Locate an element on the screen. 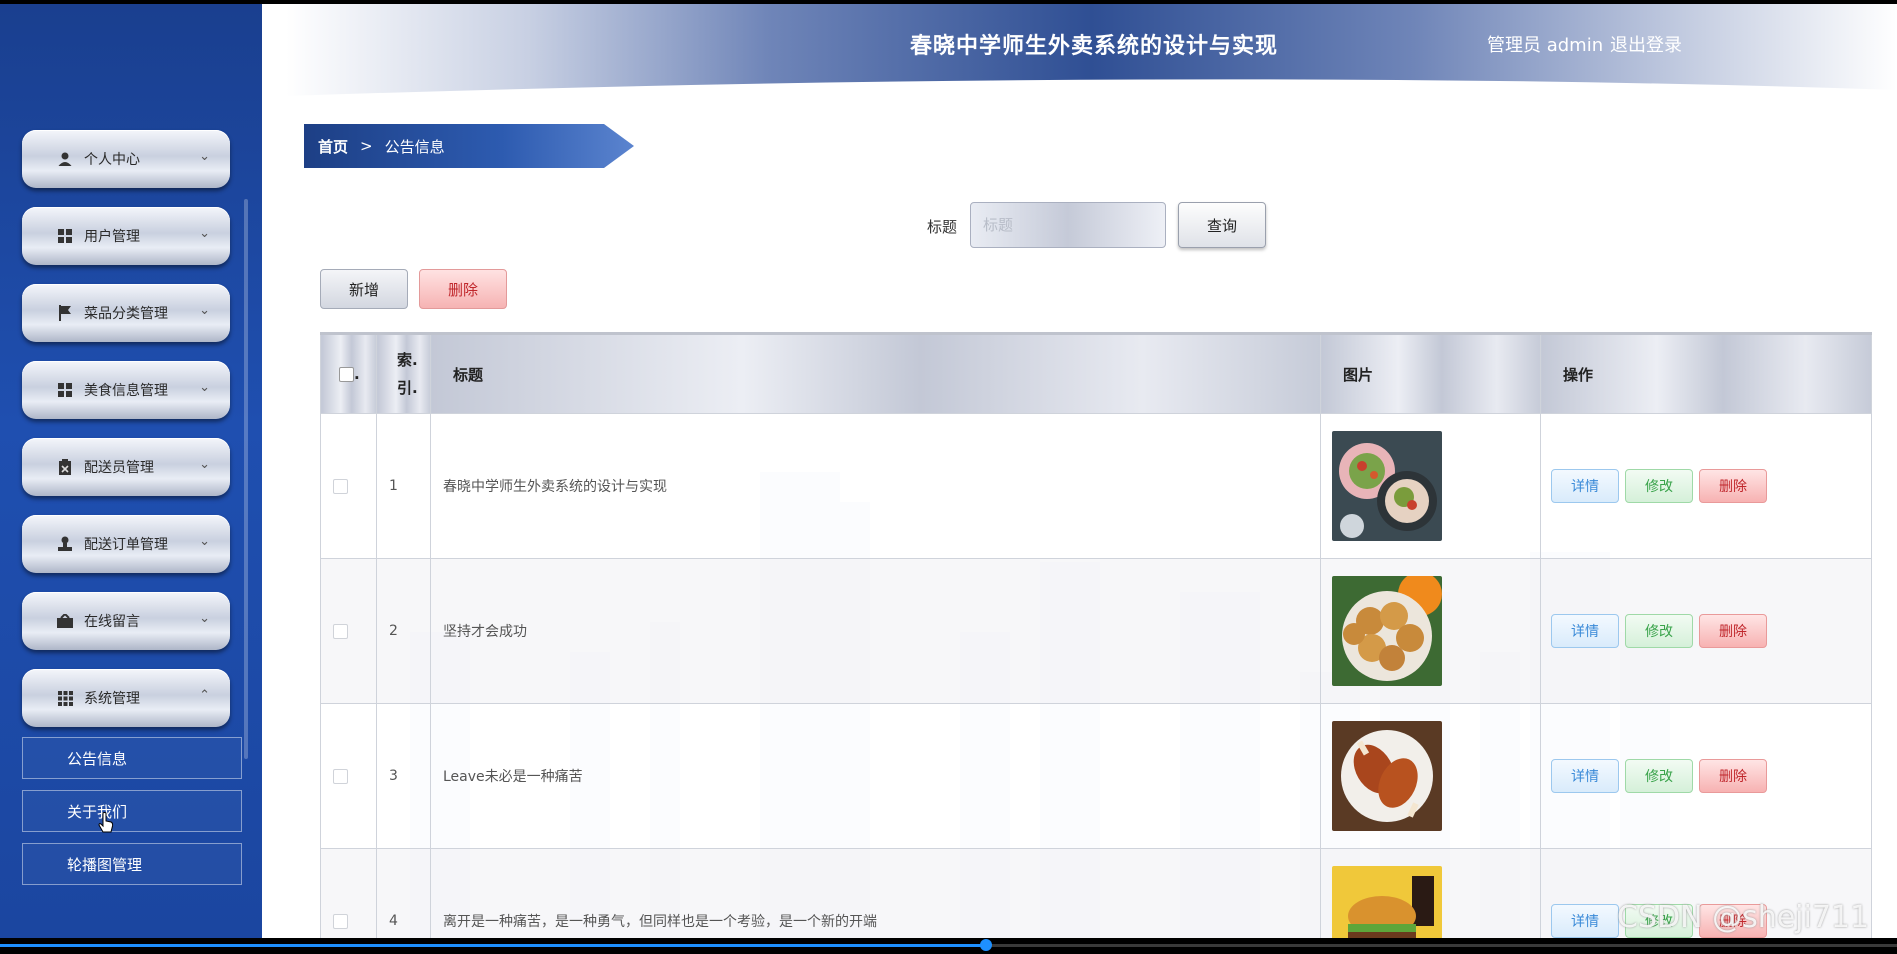 The width and height of the screenshot is (1897, 954). row-index: 3 is located at coordinates (403, 776).